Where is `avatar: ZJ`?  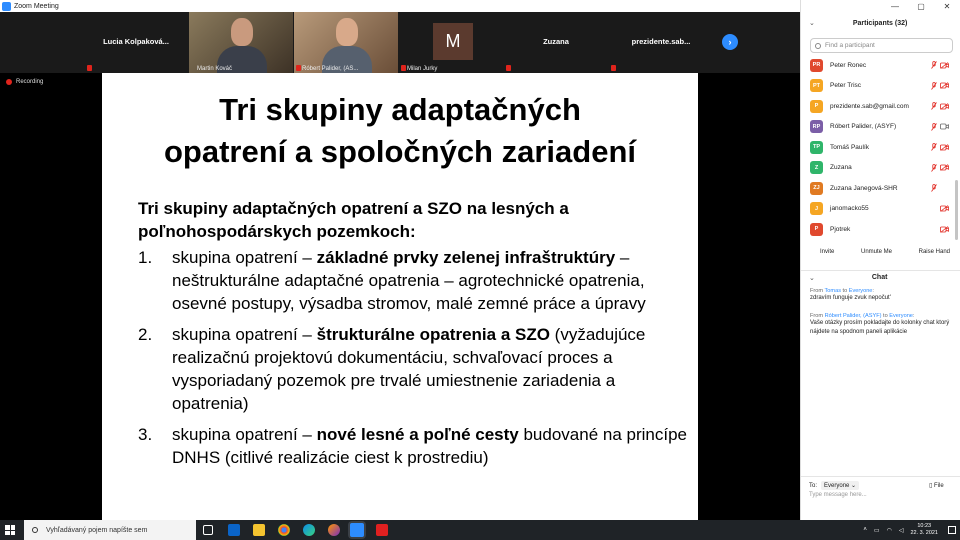
avatar: ZJ is located at coordinates (816, 188).